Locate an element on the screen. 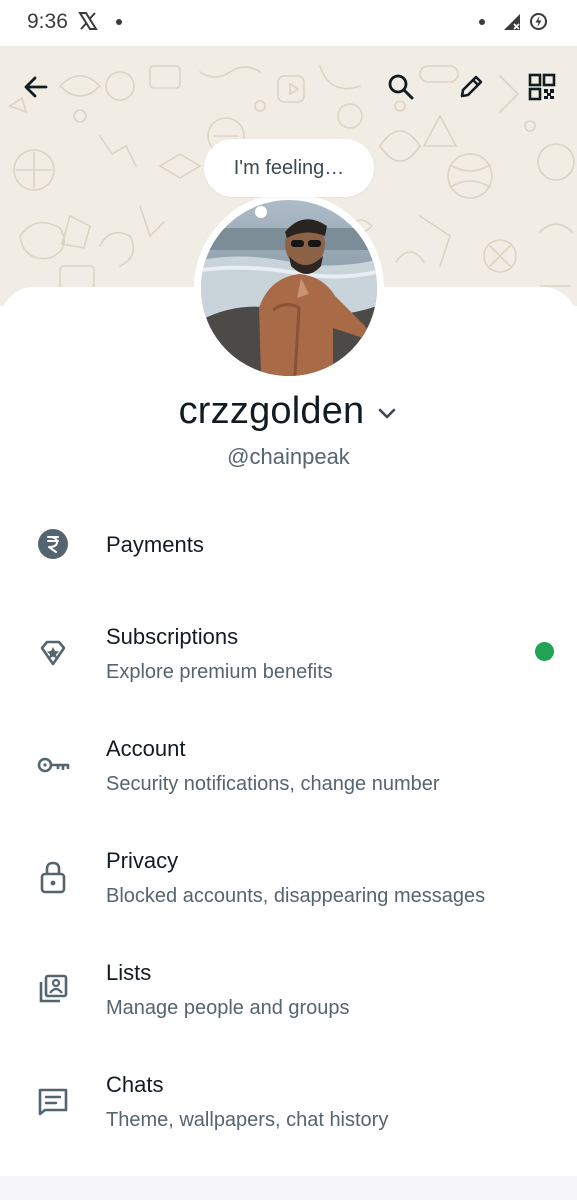 This screenshot has width=577, height=1200. chevron-down-icon is located at coordinates (387, 413).